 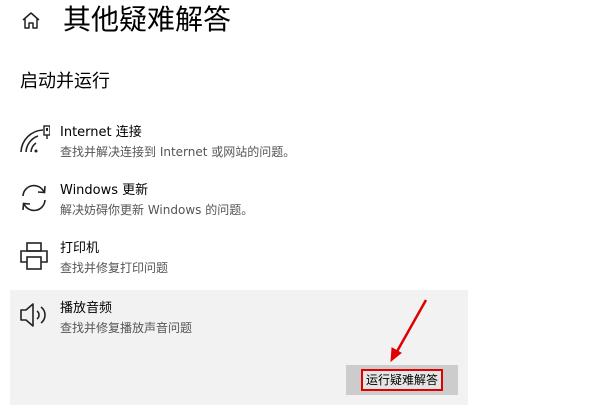 I want to click on printer-icon, so click(x=34, y=256).